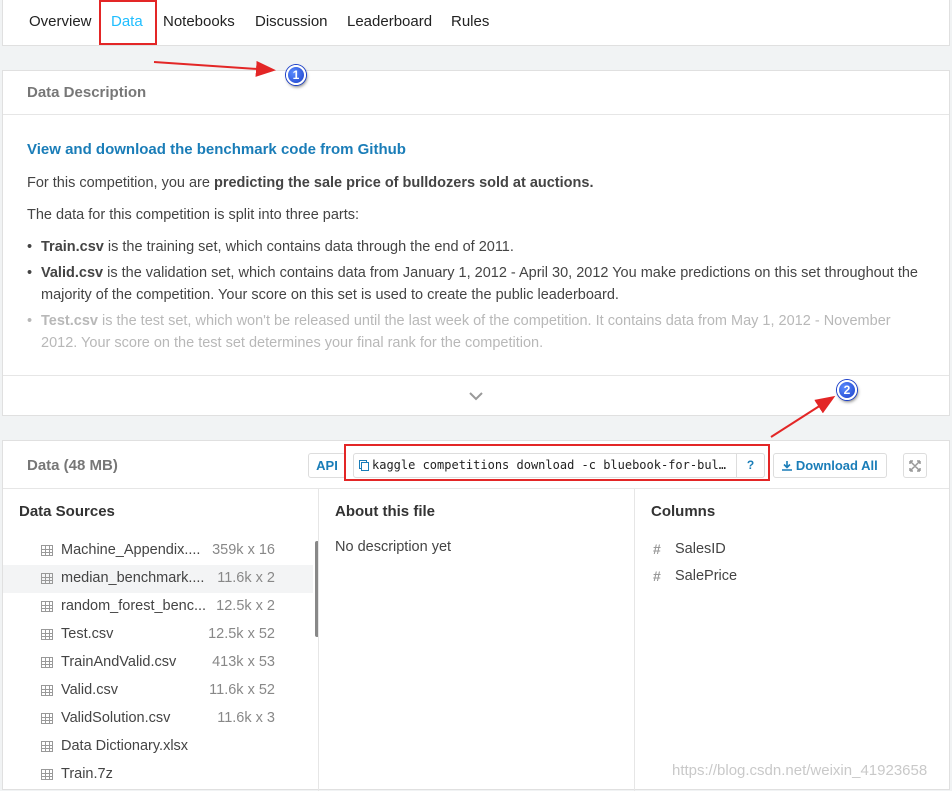 The height and width of the screenshot is (791, 952). I want to click on columns-header: Columns, so click(683, 511).